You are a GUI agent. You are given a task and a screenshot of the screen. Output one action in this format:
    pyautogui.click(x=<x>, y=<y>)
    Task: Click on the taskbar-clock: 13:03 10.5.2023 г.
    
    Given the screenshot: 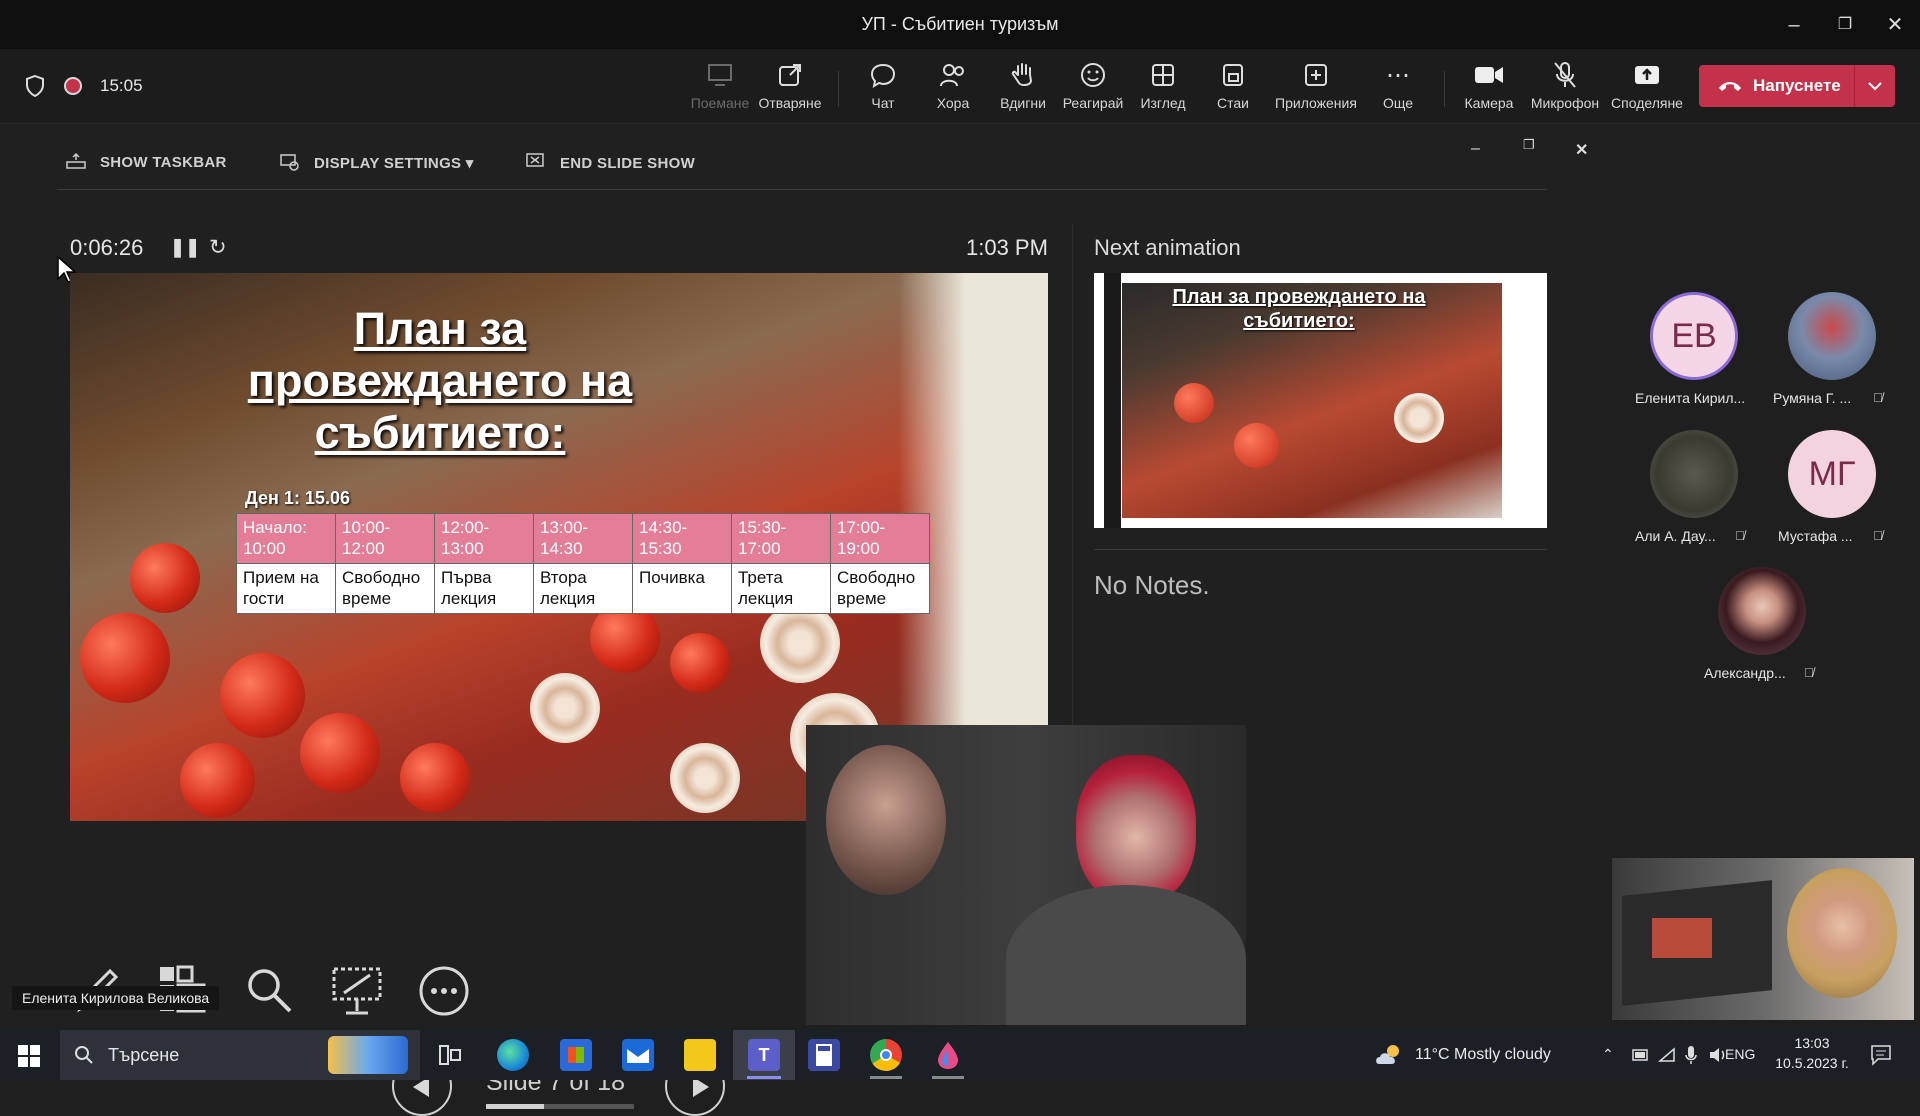 What is the action you would take?
    pyautogui.click(x=1812, y=1053)
    